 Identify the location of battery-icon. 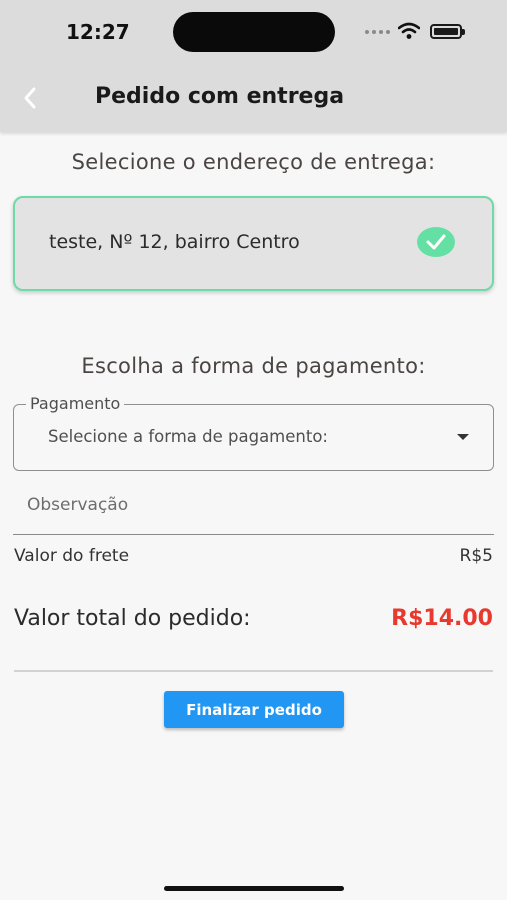
(447, 31).